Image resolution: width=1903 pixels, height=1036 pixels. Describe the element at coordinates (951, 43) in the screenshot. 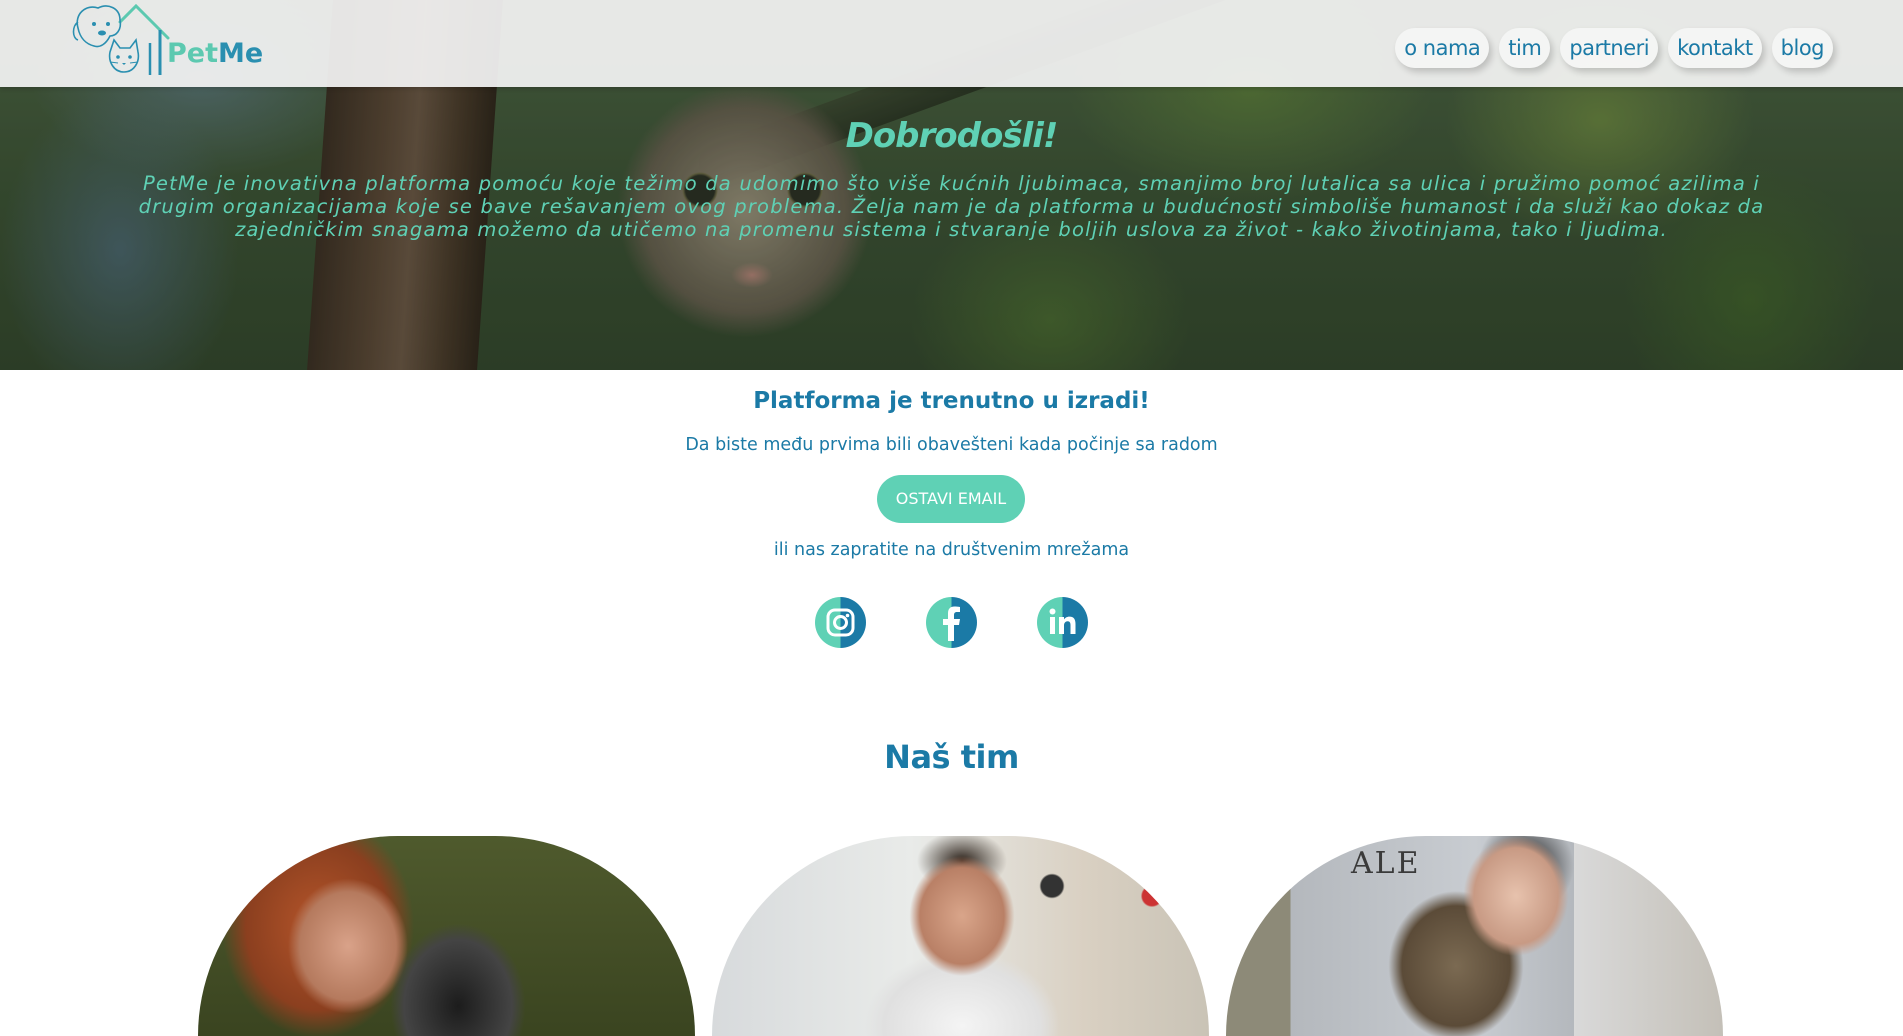

I see `site-header: PetMe o nama tim partneri kontakt blog` at that location.